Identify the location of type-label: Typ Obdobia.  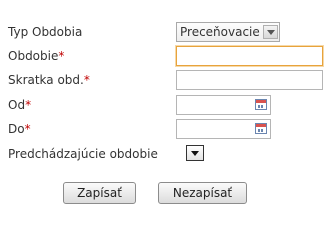
(45, 32).